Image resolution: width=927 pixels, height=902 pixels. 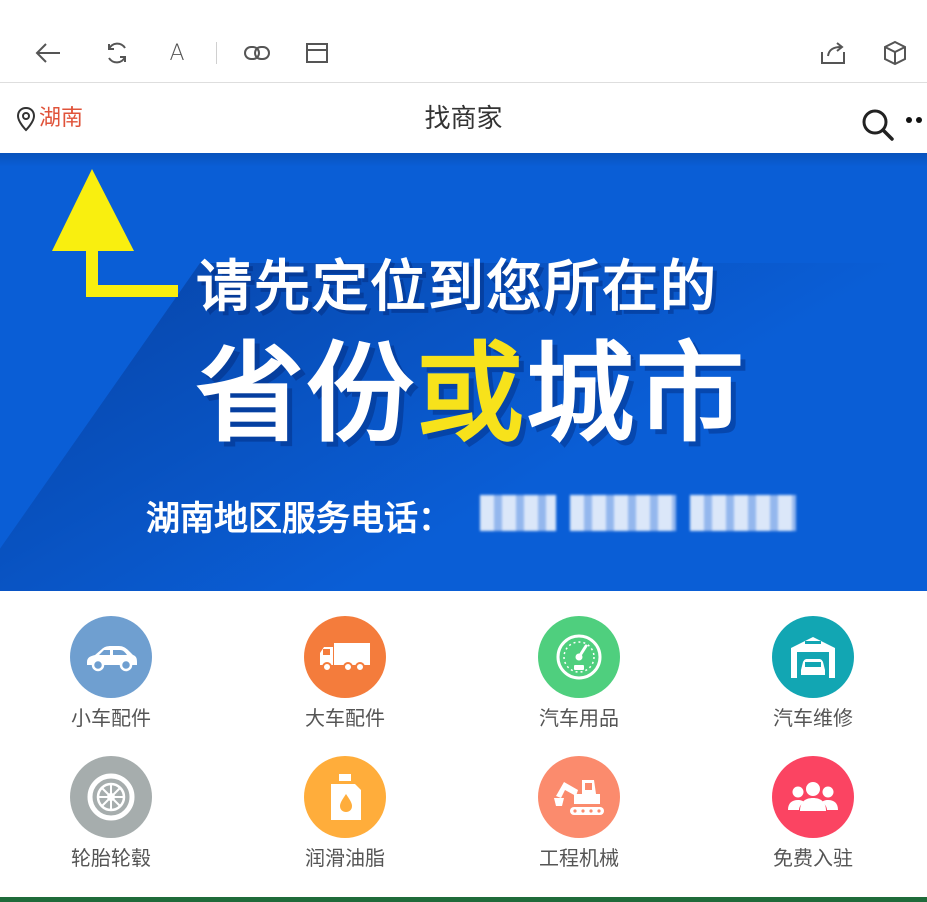 I want to click on font-size-button: A, so click(x=177, y=53).